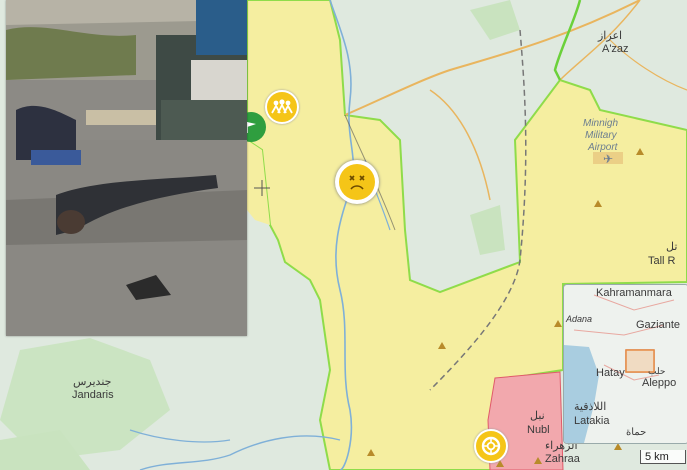 The height and width of the screenshot is (470, 687). I want to click on inset-gaziantep: Gaziante, so click(658, 325).